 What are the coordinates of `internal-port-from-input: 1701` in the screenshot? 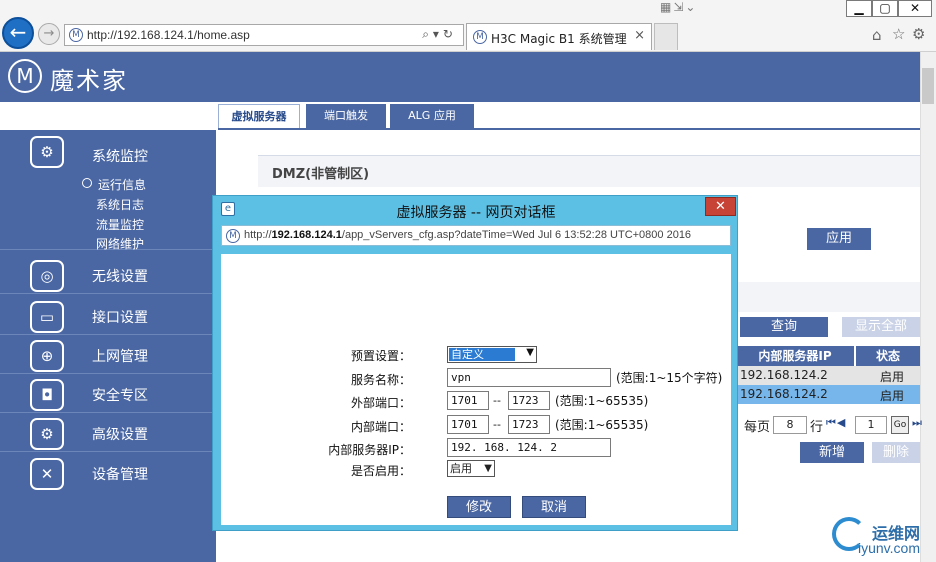 It's located at (468, 424).